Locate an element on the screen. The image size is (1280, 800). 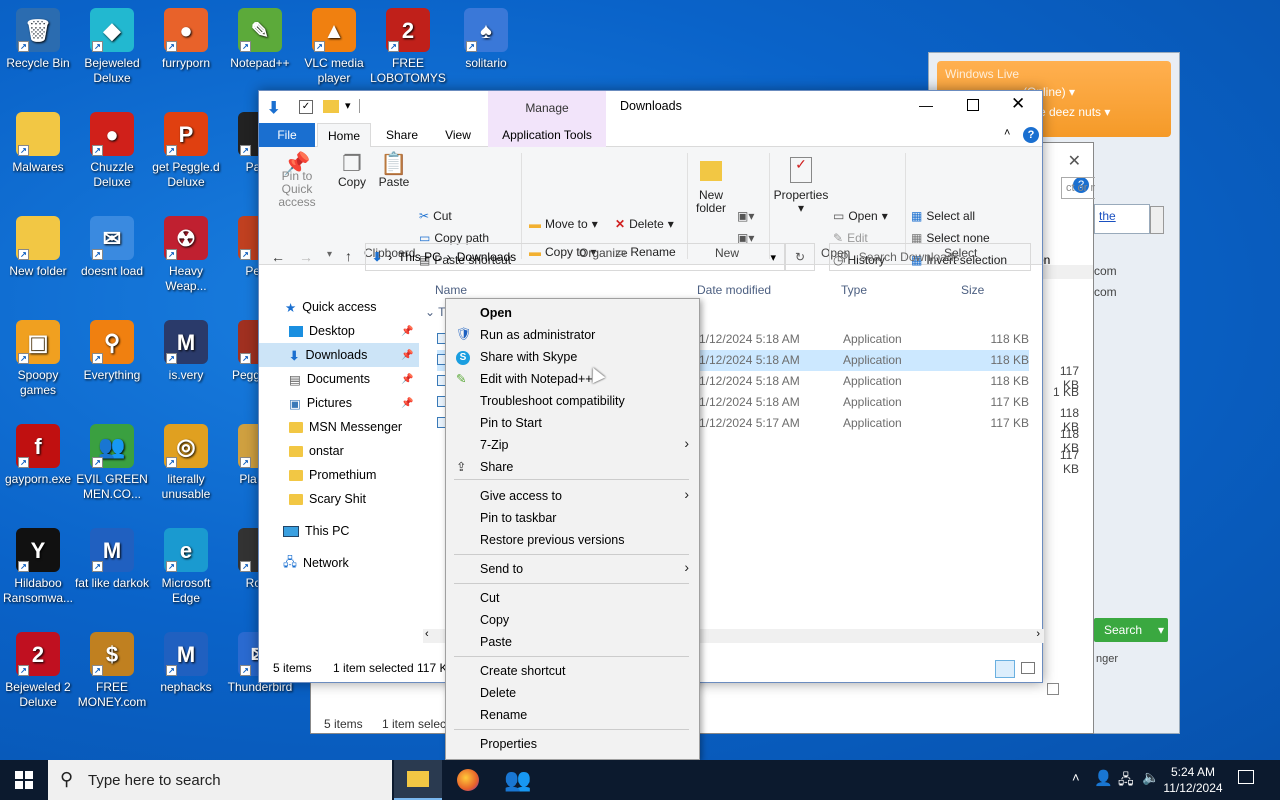
nav-documents: ▤ Documents 📌 is located at coordinates (339, 379).